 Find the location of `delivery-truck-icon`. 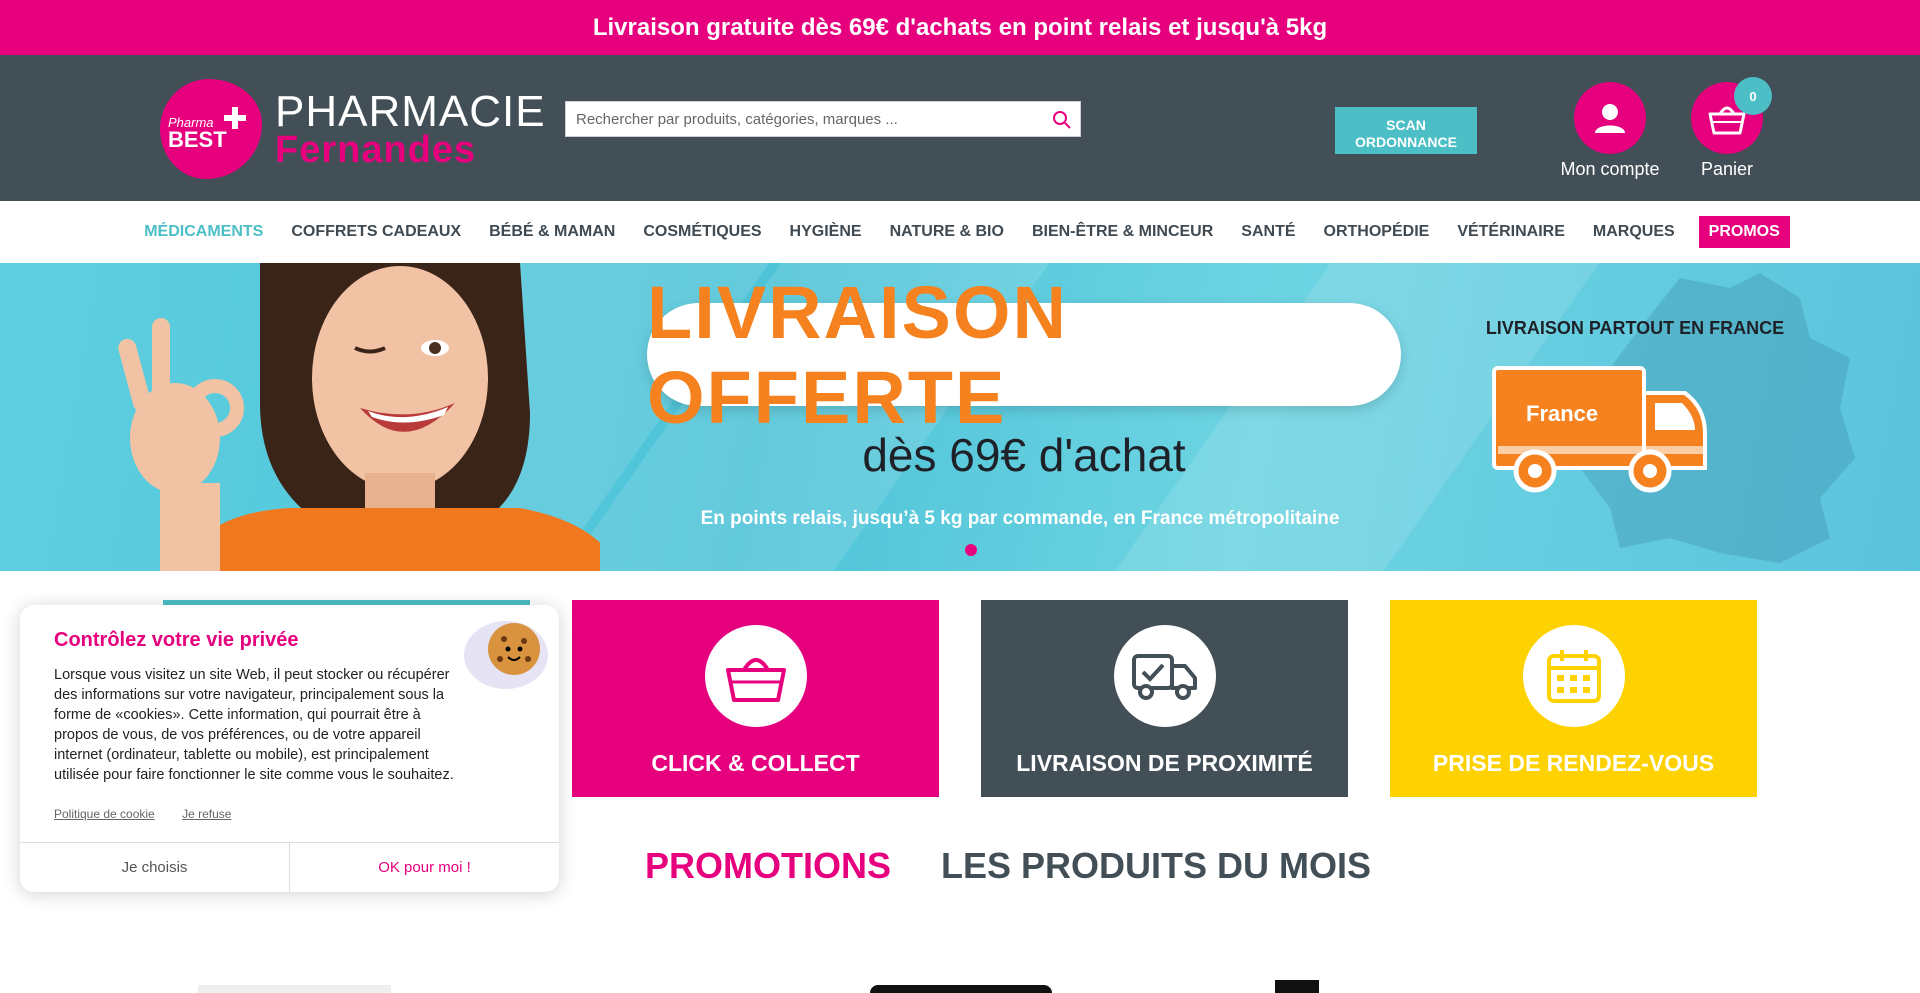

delivery-truck-icon is located at coordinates (1164, 677).